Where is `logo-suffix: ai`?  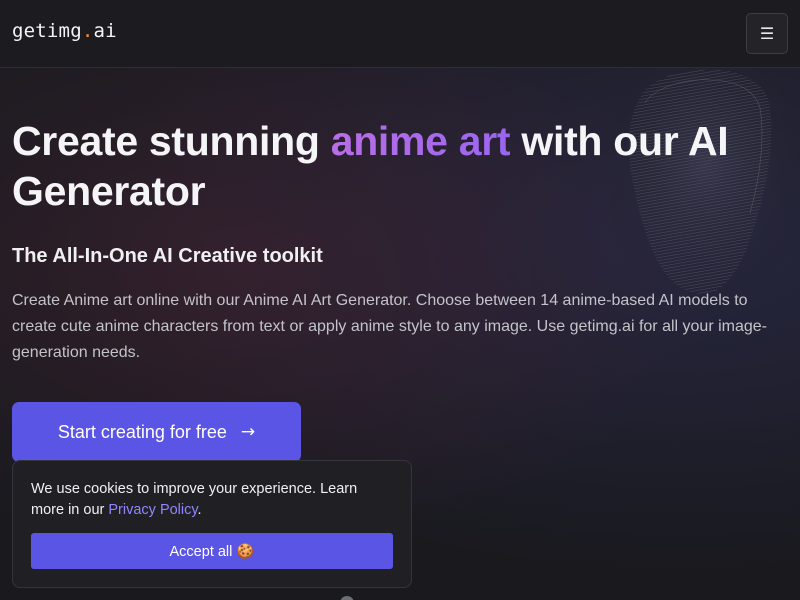
logo-suffix: ai is located at coordinates (105, 31).